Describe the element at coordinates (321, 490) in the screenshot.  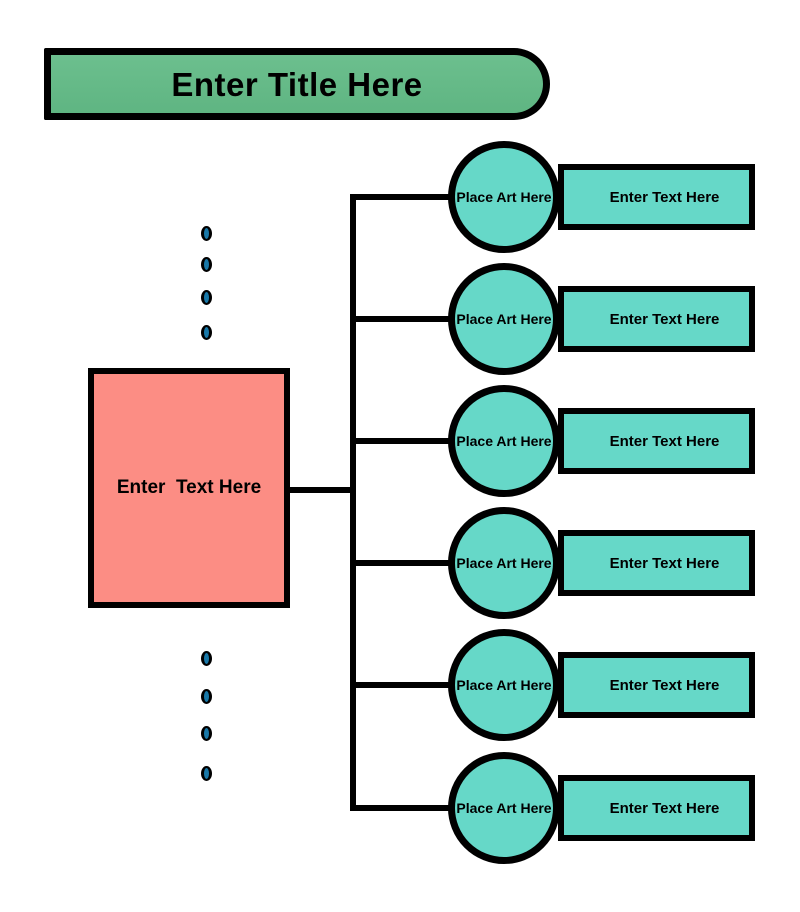
I see `connector-root-stub` at that location.